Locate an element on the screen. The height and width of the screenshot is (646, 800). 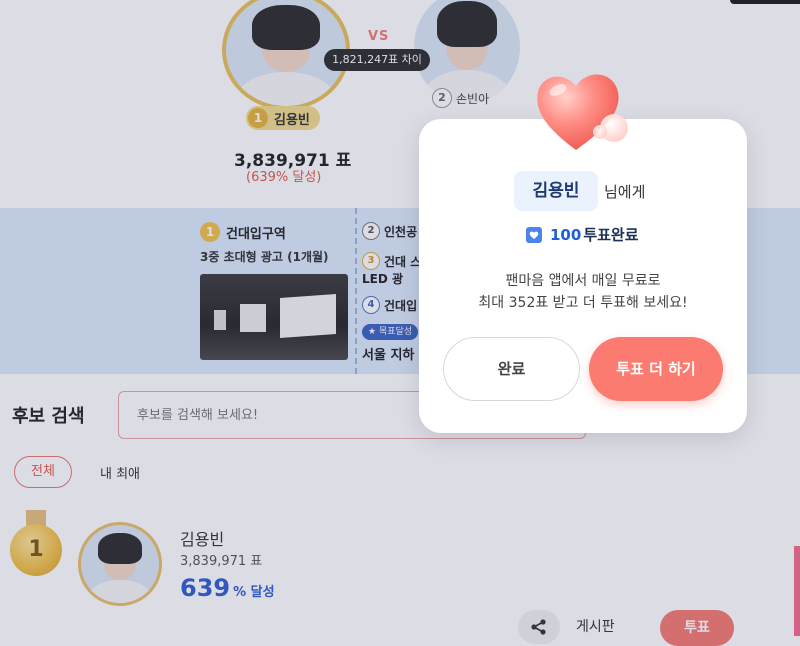
heart-icon is located at coordinates (582, 112).